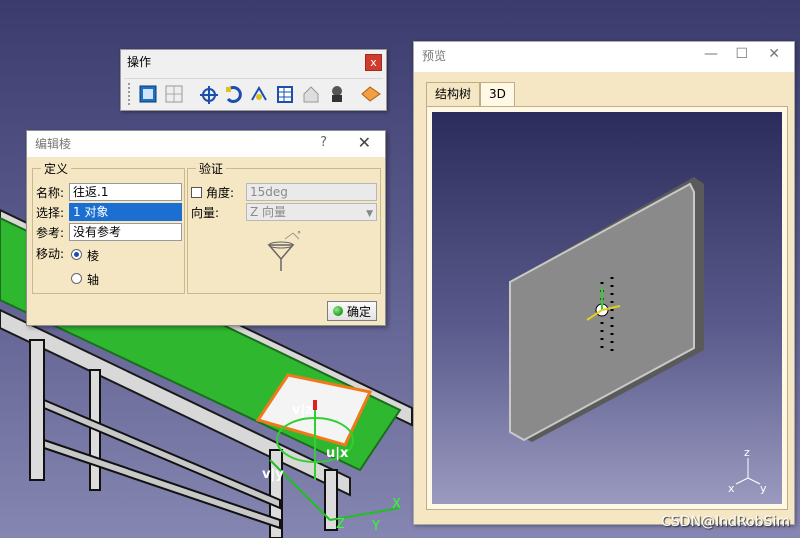 The image size is (800, 538). I want to click on cone-angle-icon: °, so click(285, 252).